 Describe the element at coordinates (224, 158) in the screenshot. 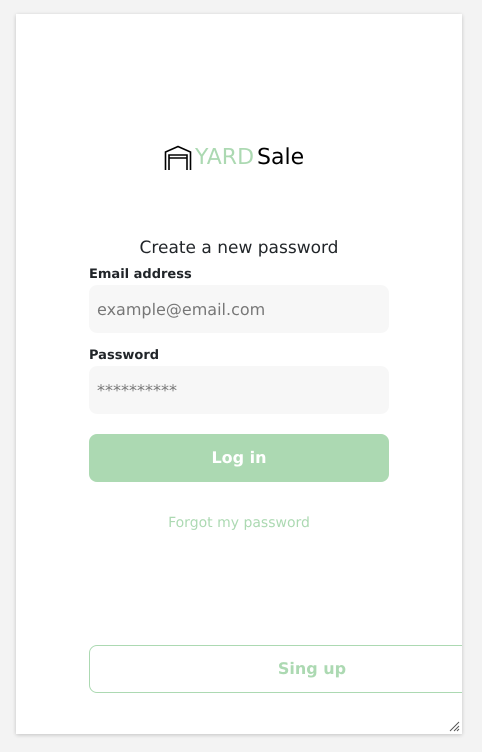

I see `logo-text: YARD` at that location.